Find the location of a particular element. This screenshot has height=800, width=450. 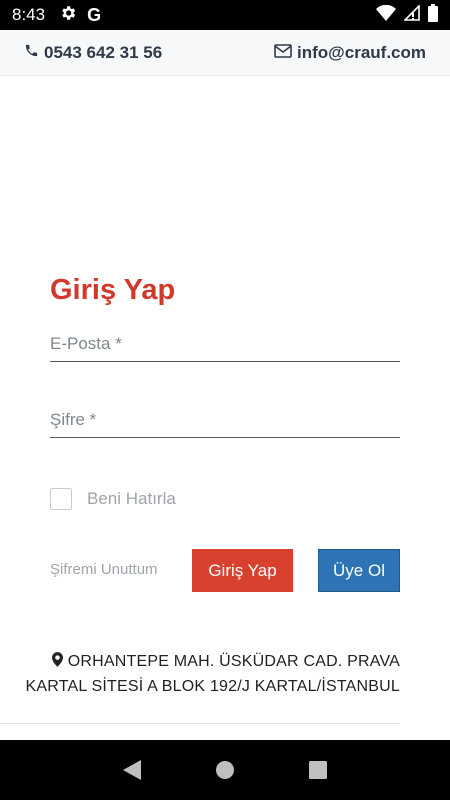

email-contact: info@crauf.com is located at coordinates (350, 53).